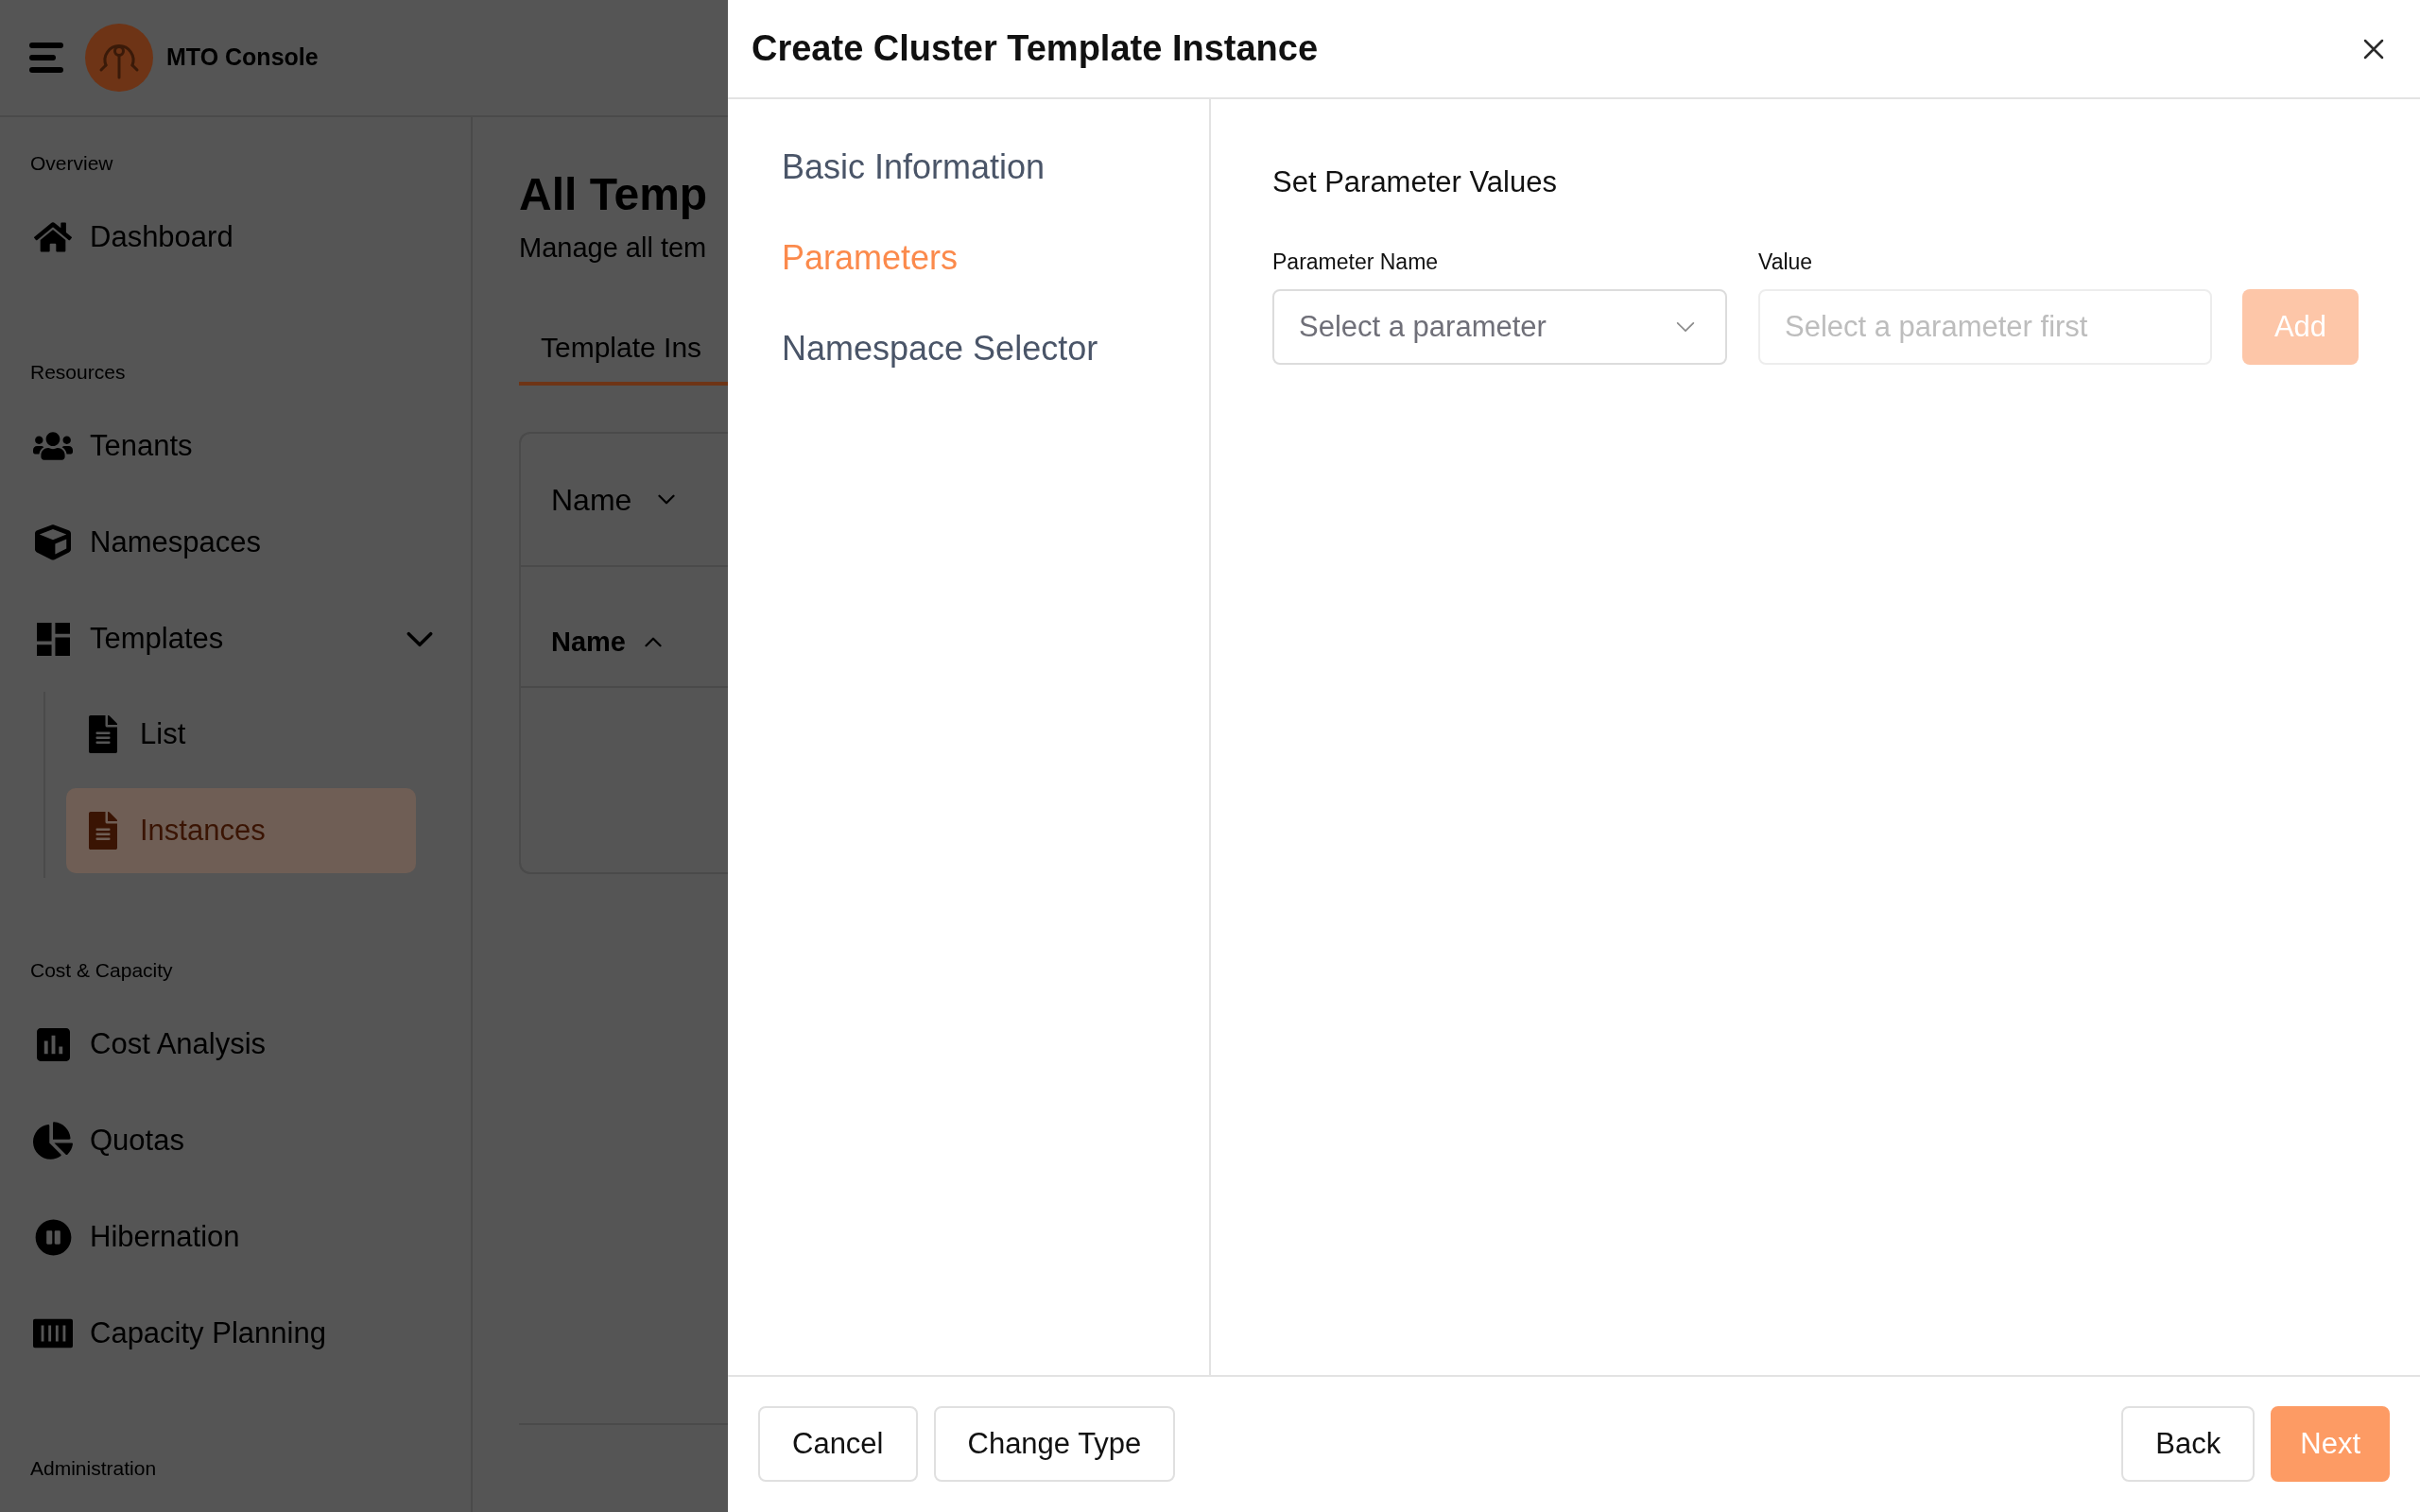 This screenshot has width=2420, height=1512. What do you see at coordinates (231, 1333) in the screenshot?
I see `sidebar-item: Capacity Planning` at bounding box center [231, 1333].